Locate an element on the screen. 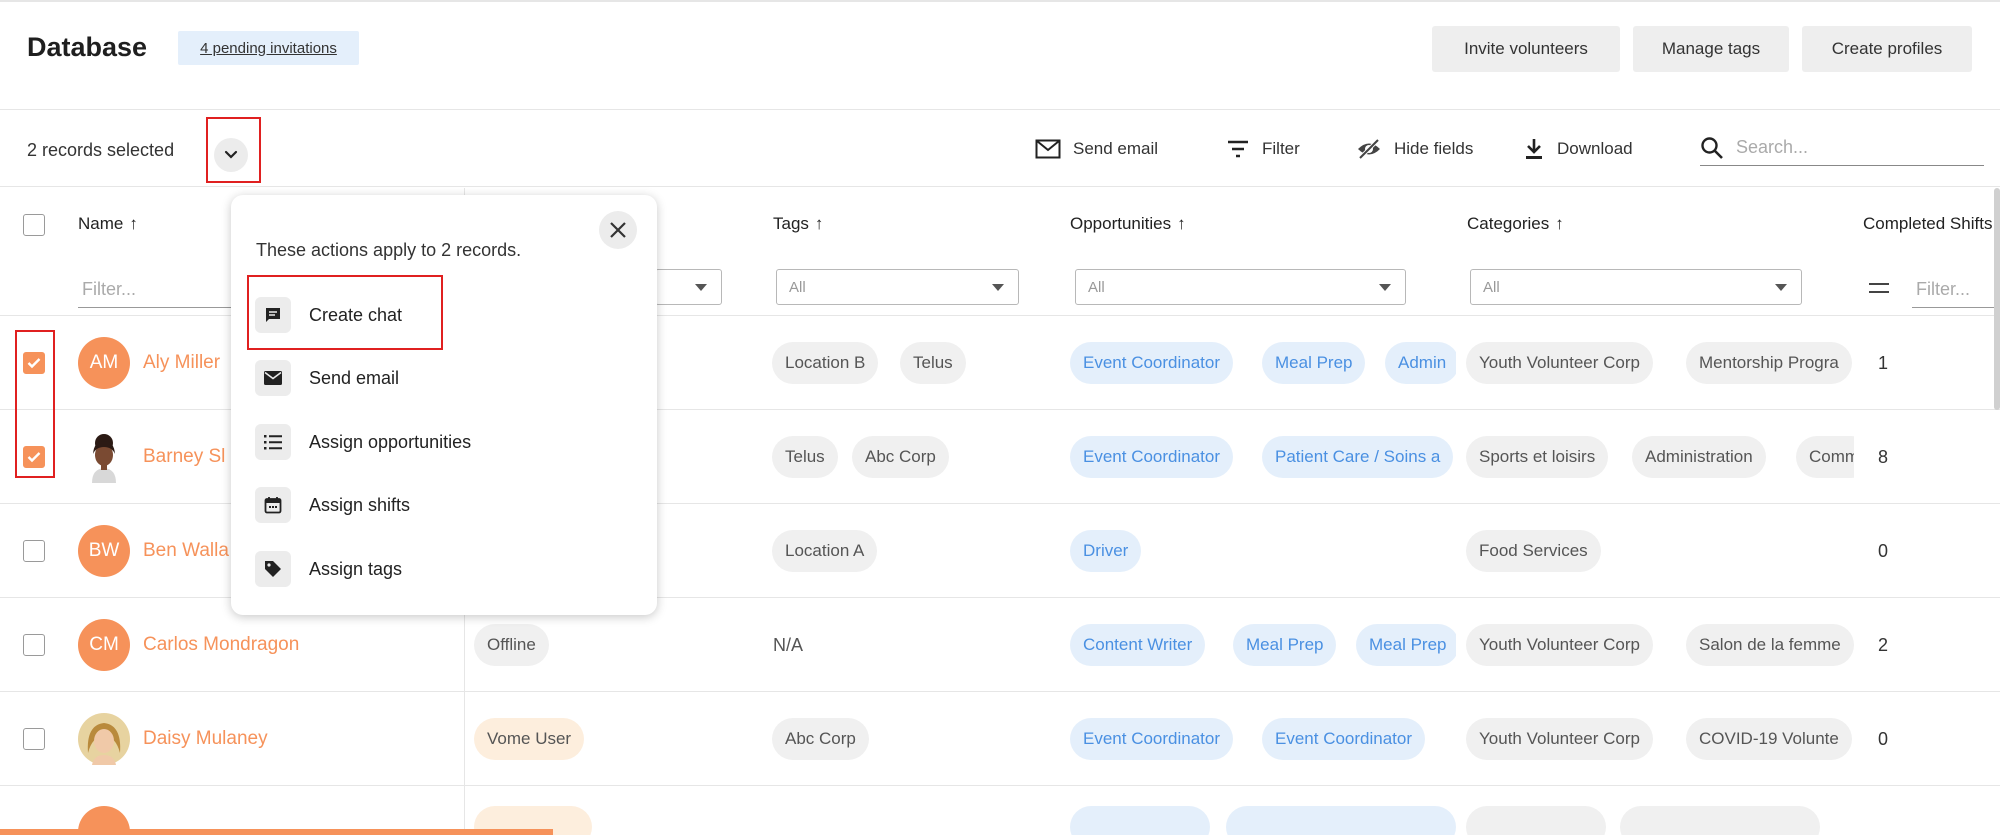 This screenshot has height=835, width=2000. mail-icon is located at coordinates (1048, 149).